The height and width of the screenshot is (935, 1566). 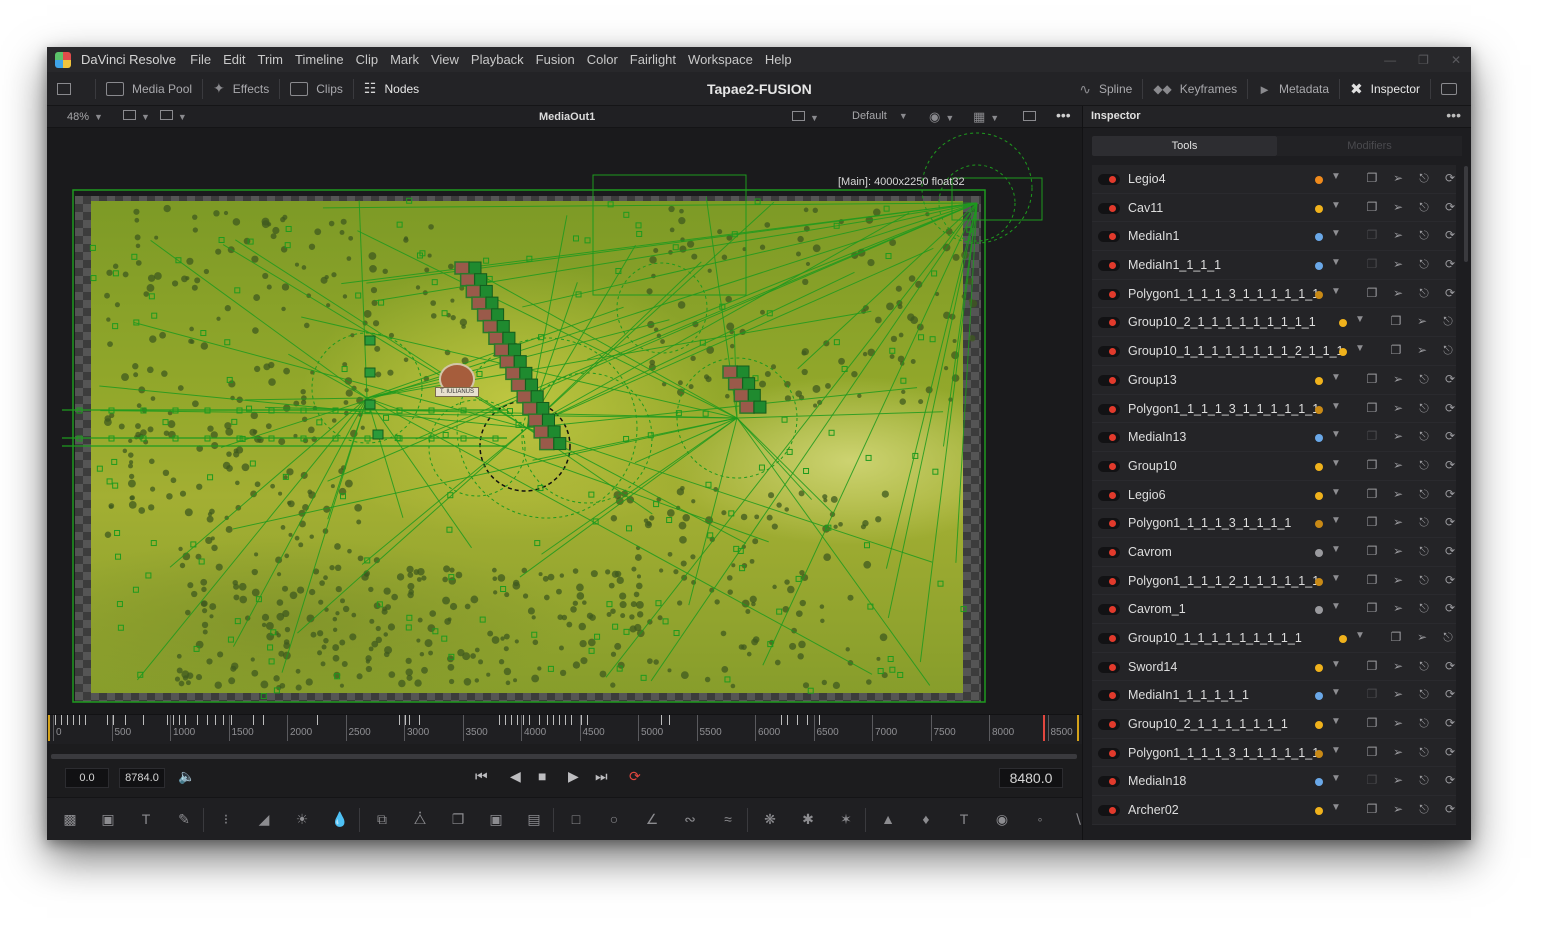 I want to click on tool-name: Sword14, so click(x=1152, y=667).